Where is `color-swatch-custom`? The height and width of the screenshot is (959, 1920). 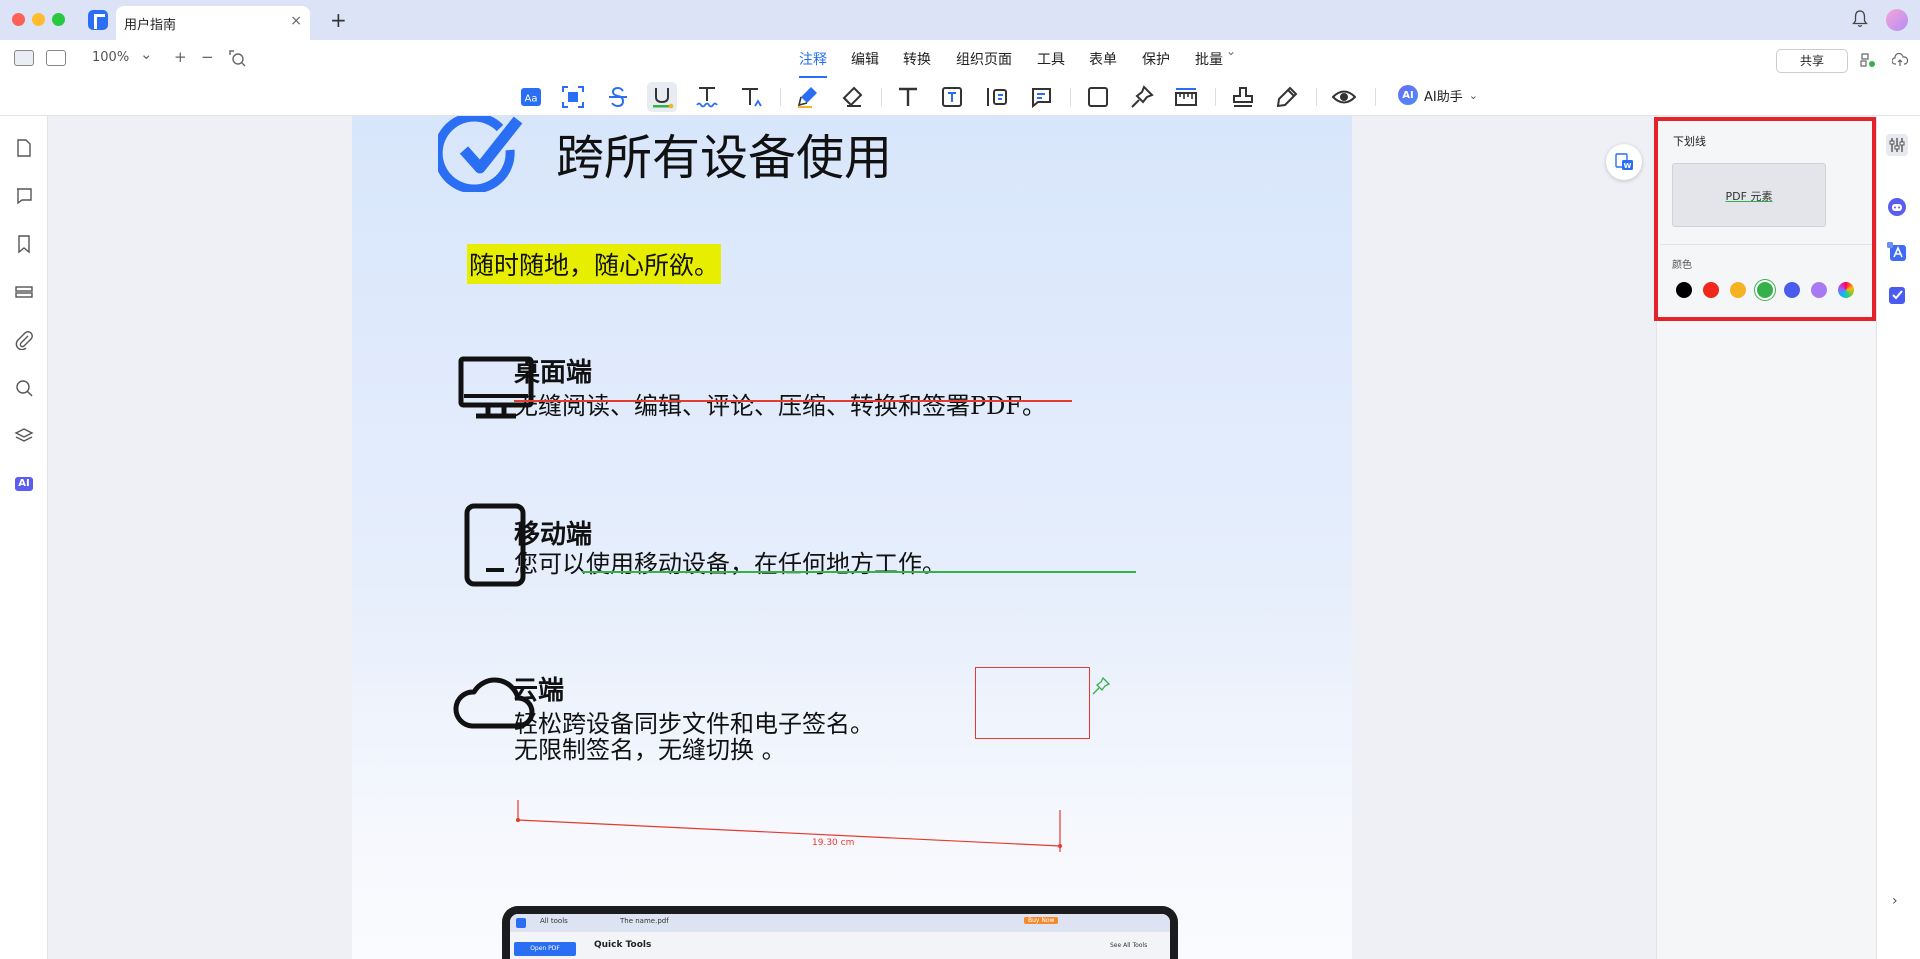 color-swatch-custom is located at coordinates (1846, 290).